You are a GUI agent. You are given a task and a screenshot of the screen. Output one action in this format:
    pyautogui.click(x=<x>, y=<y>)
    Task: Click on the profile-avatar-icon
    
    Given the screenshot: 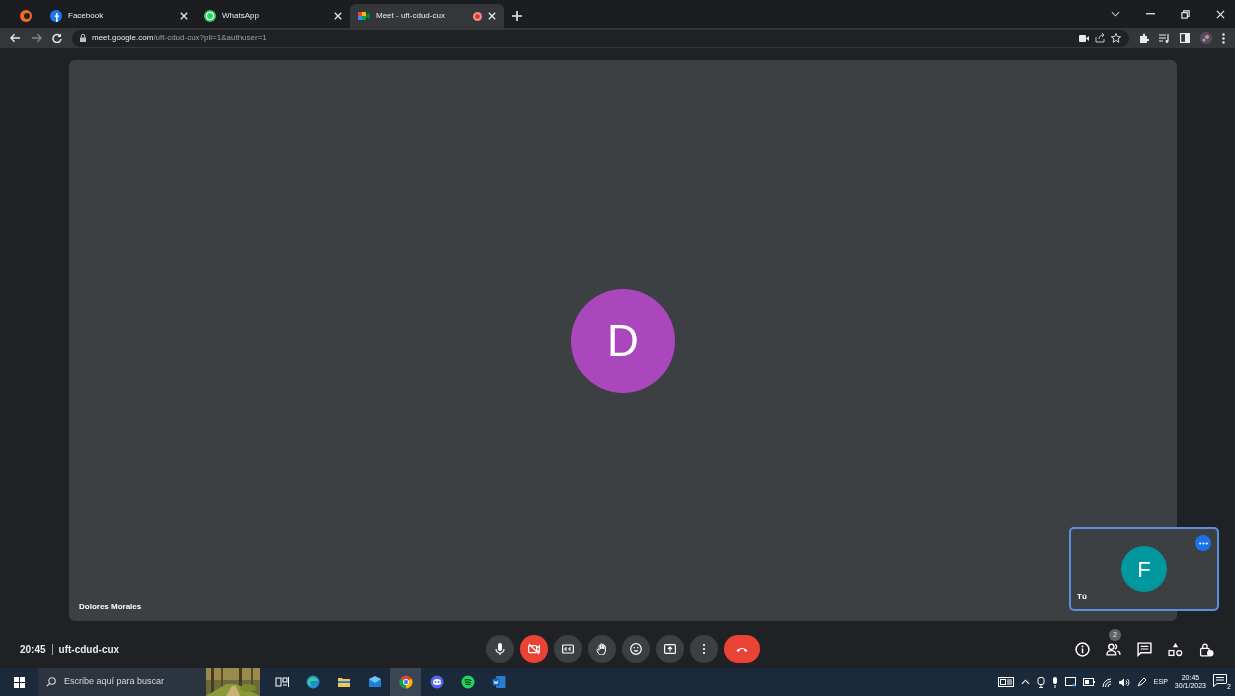 What is the action you would take?
    pyautogui.click(x=1206, y=38)
    